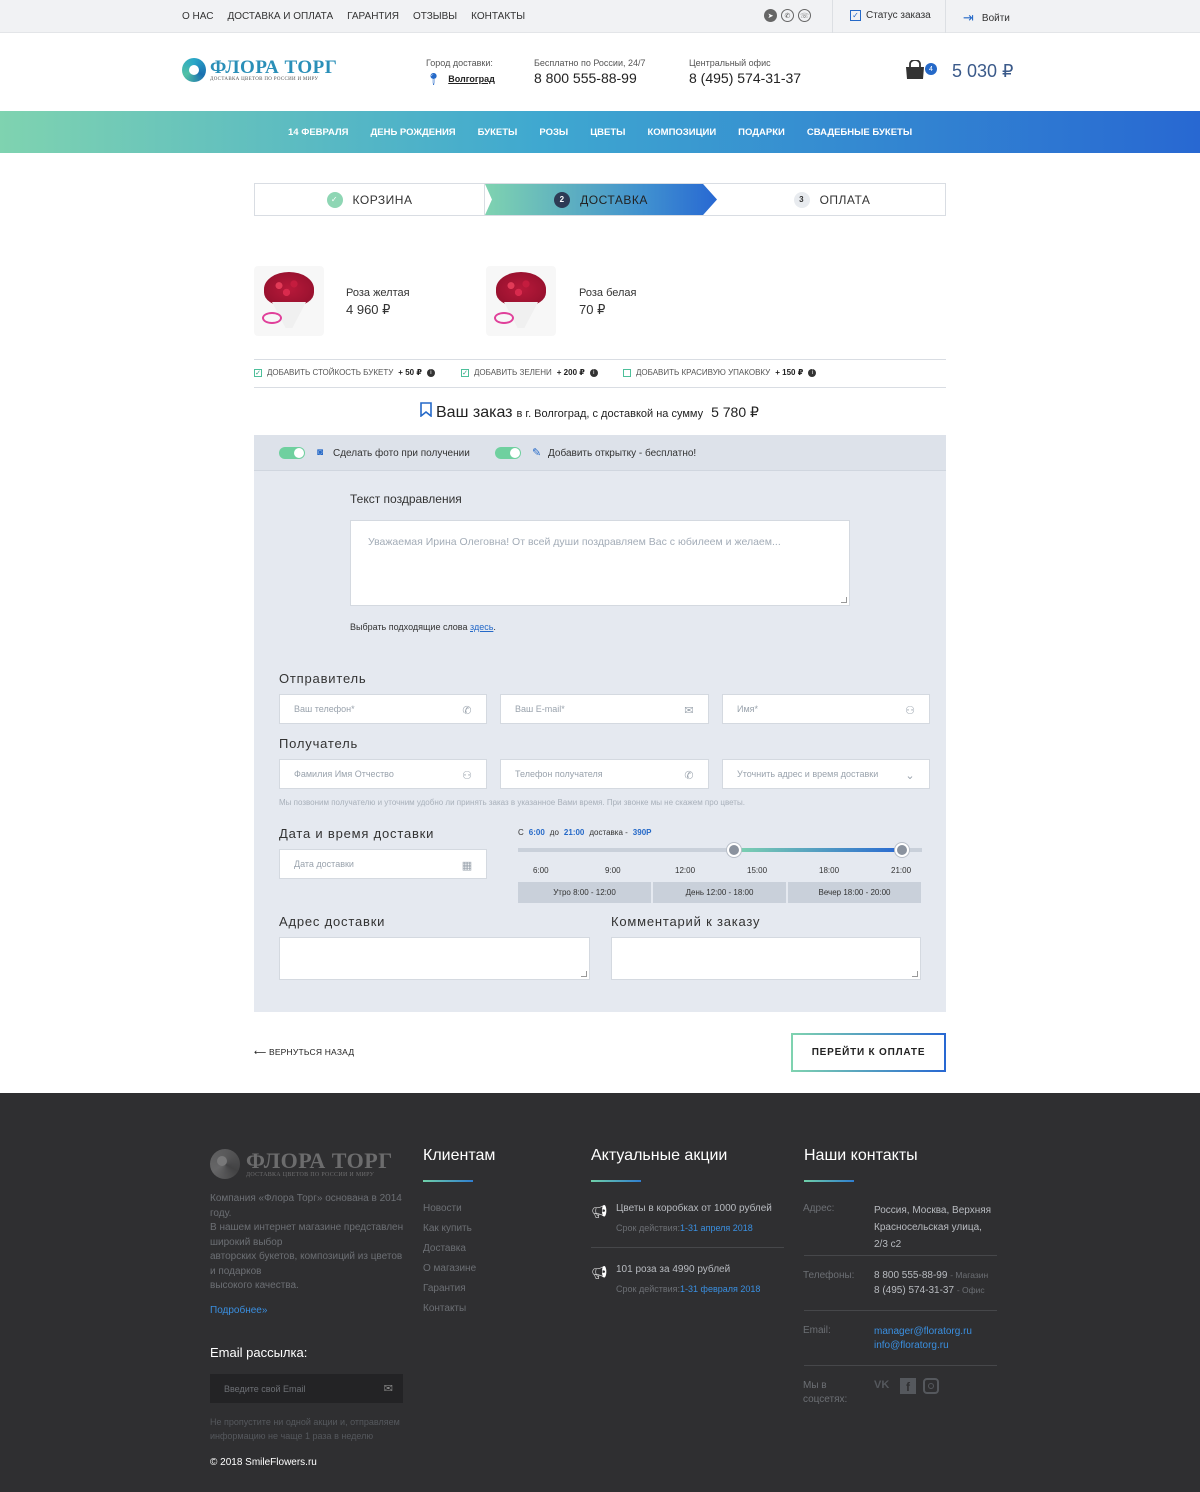 This screenshot has width=1200, height=1492. I want to click on more-link: Подробнее», so click(238, 1310).